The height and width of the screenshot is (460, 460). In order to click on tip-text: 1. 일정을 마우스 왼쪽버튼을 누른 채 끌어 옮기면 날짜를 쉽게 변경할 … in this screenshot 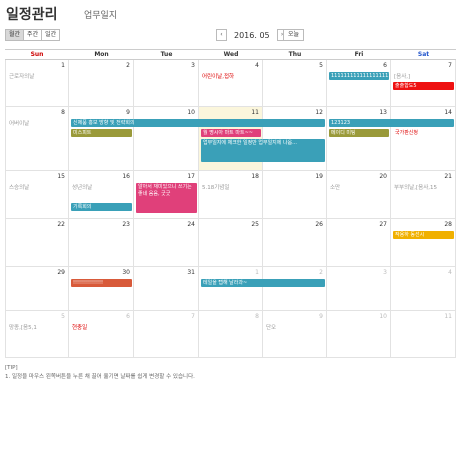, I will do `click(100, 377)`.